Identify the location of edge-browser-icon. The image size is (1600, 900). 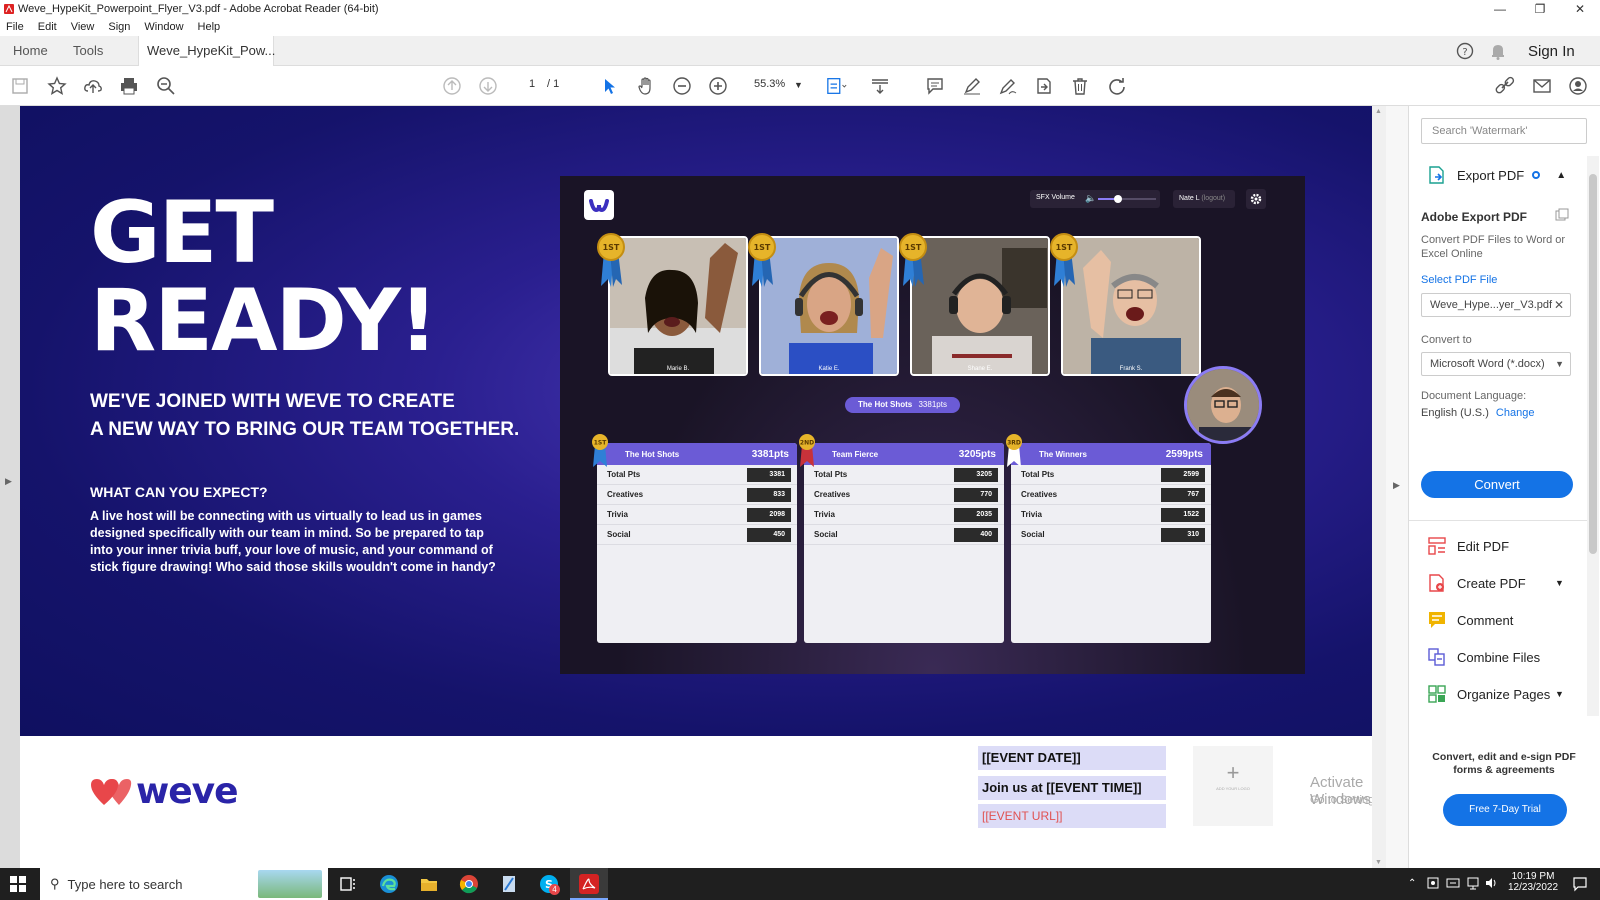
(389, 884).